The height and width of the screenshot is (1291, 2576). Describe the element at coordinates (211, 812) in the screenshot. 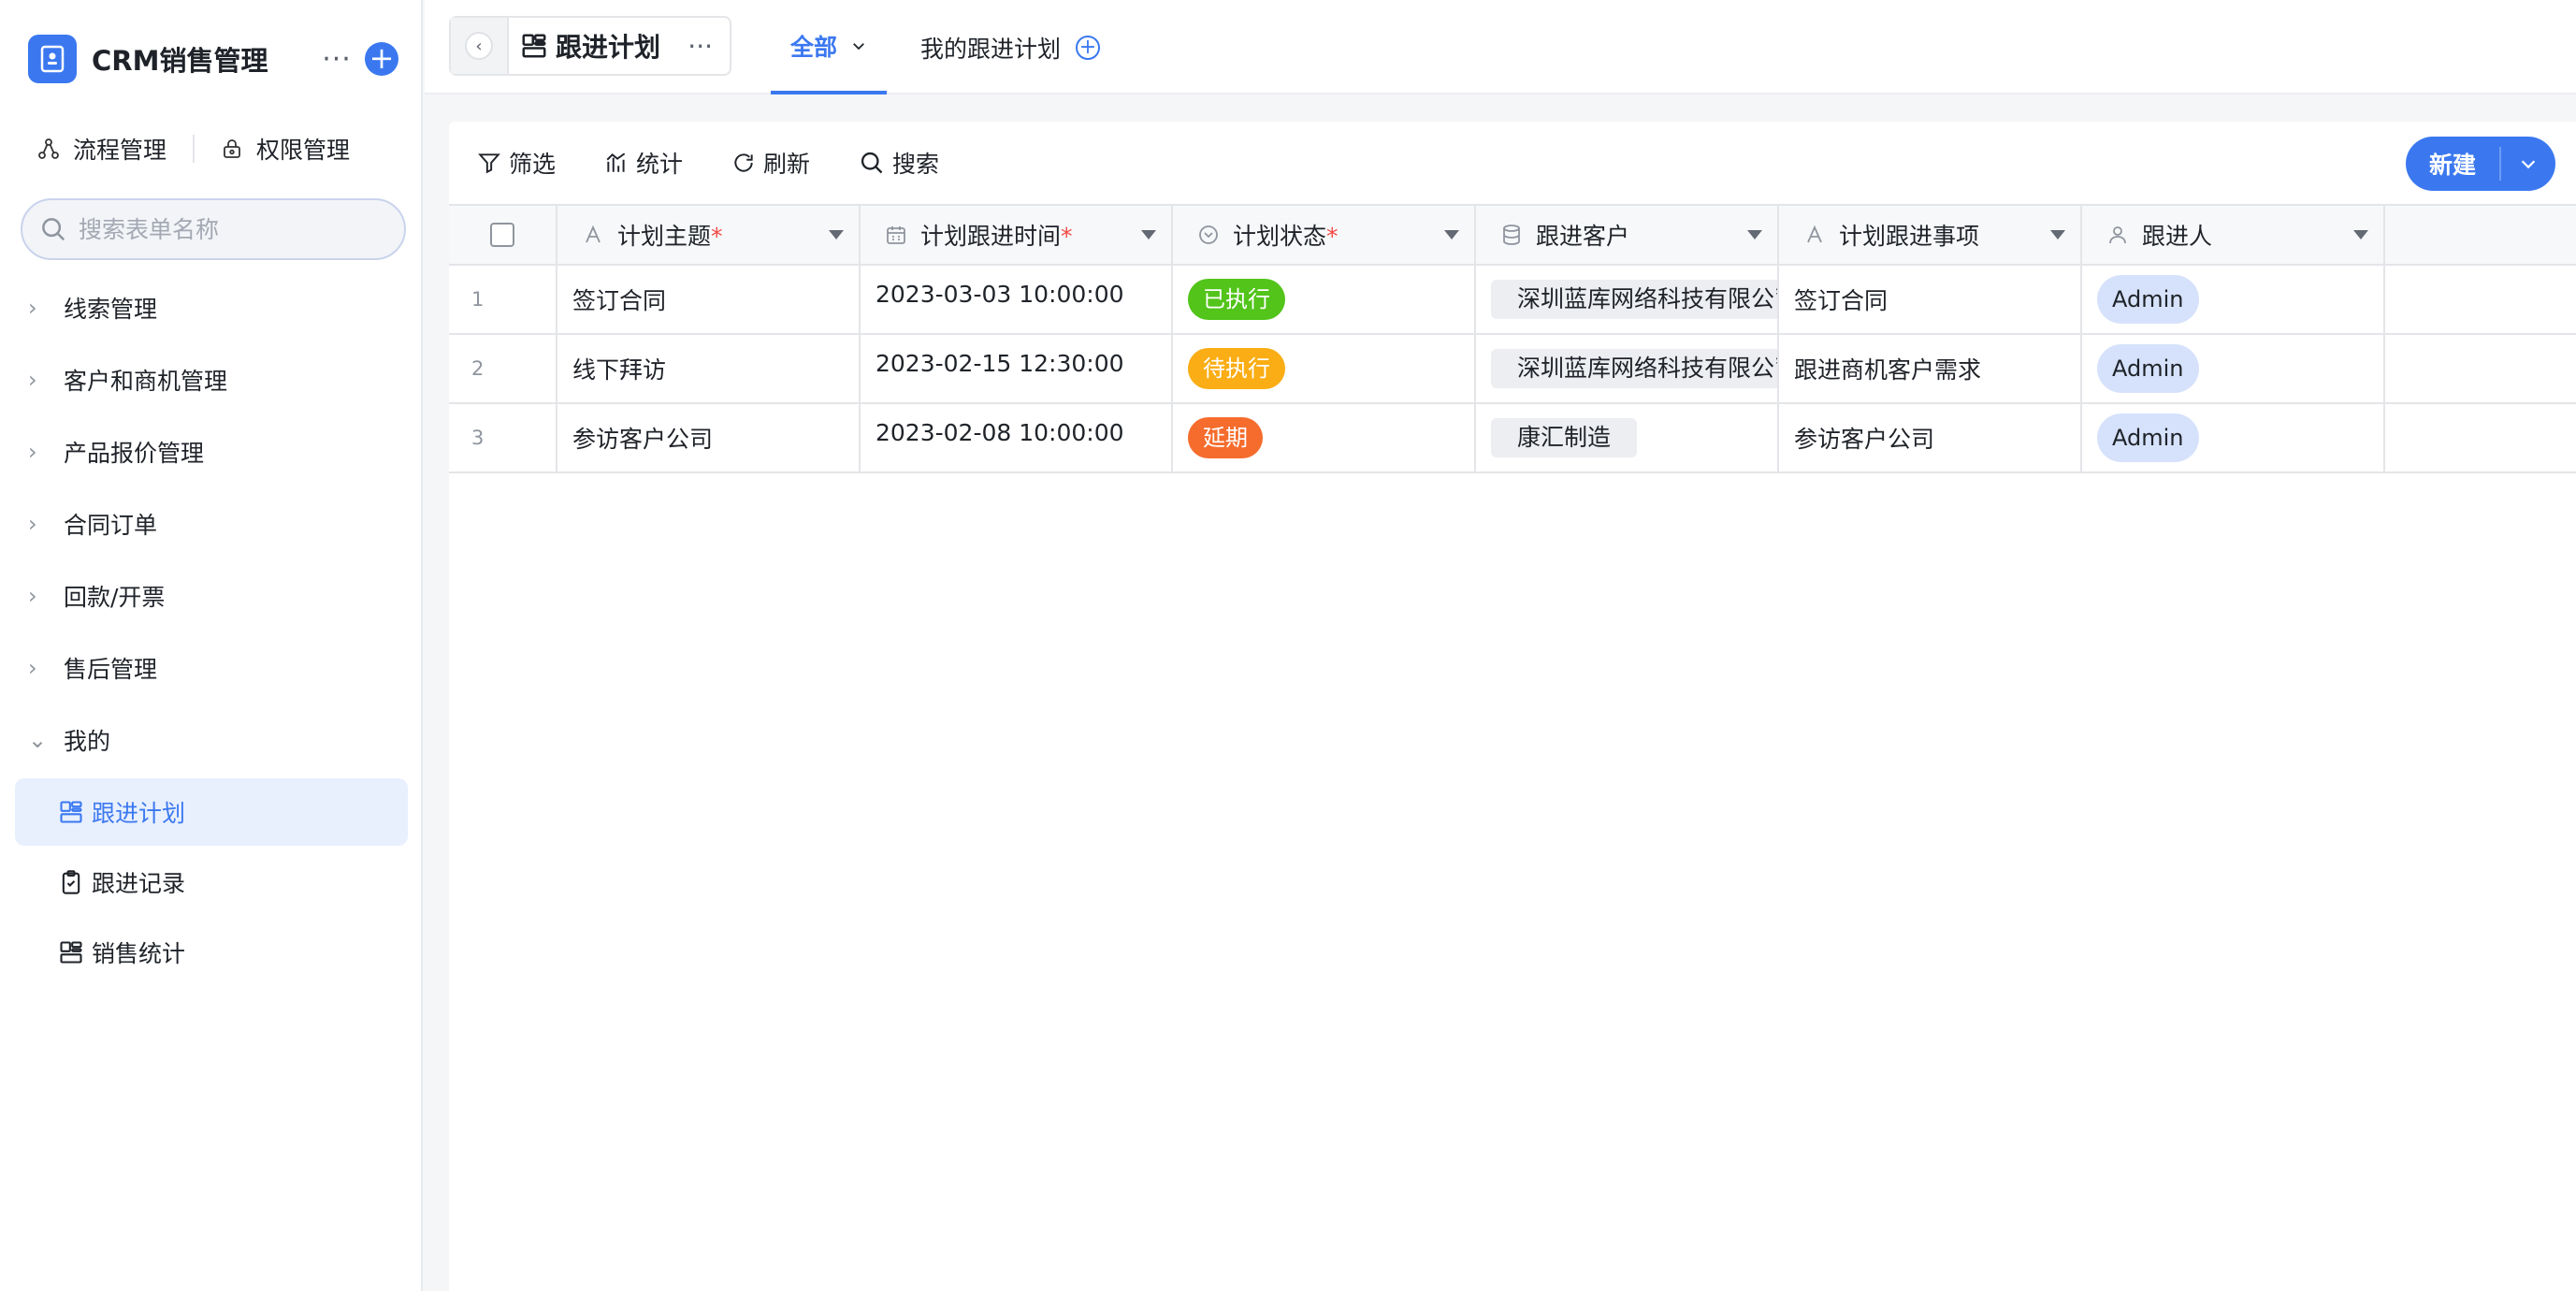

I see `sidebar-item-follow-plan: 跟进计划` at that location.